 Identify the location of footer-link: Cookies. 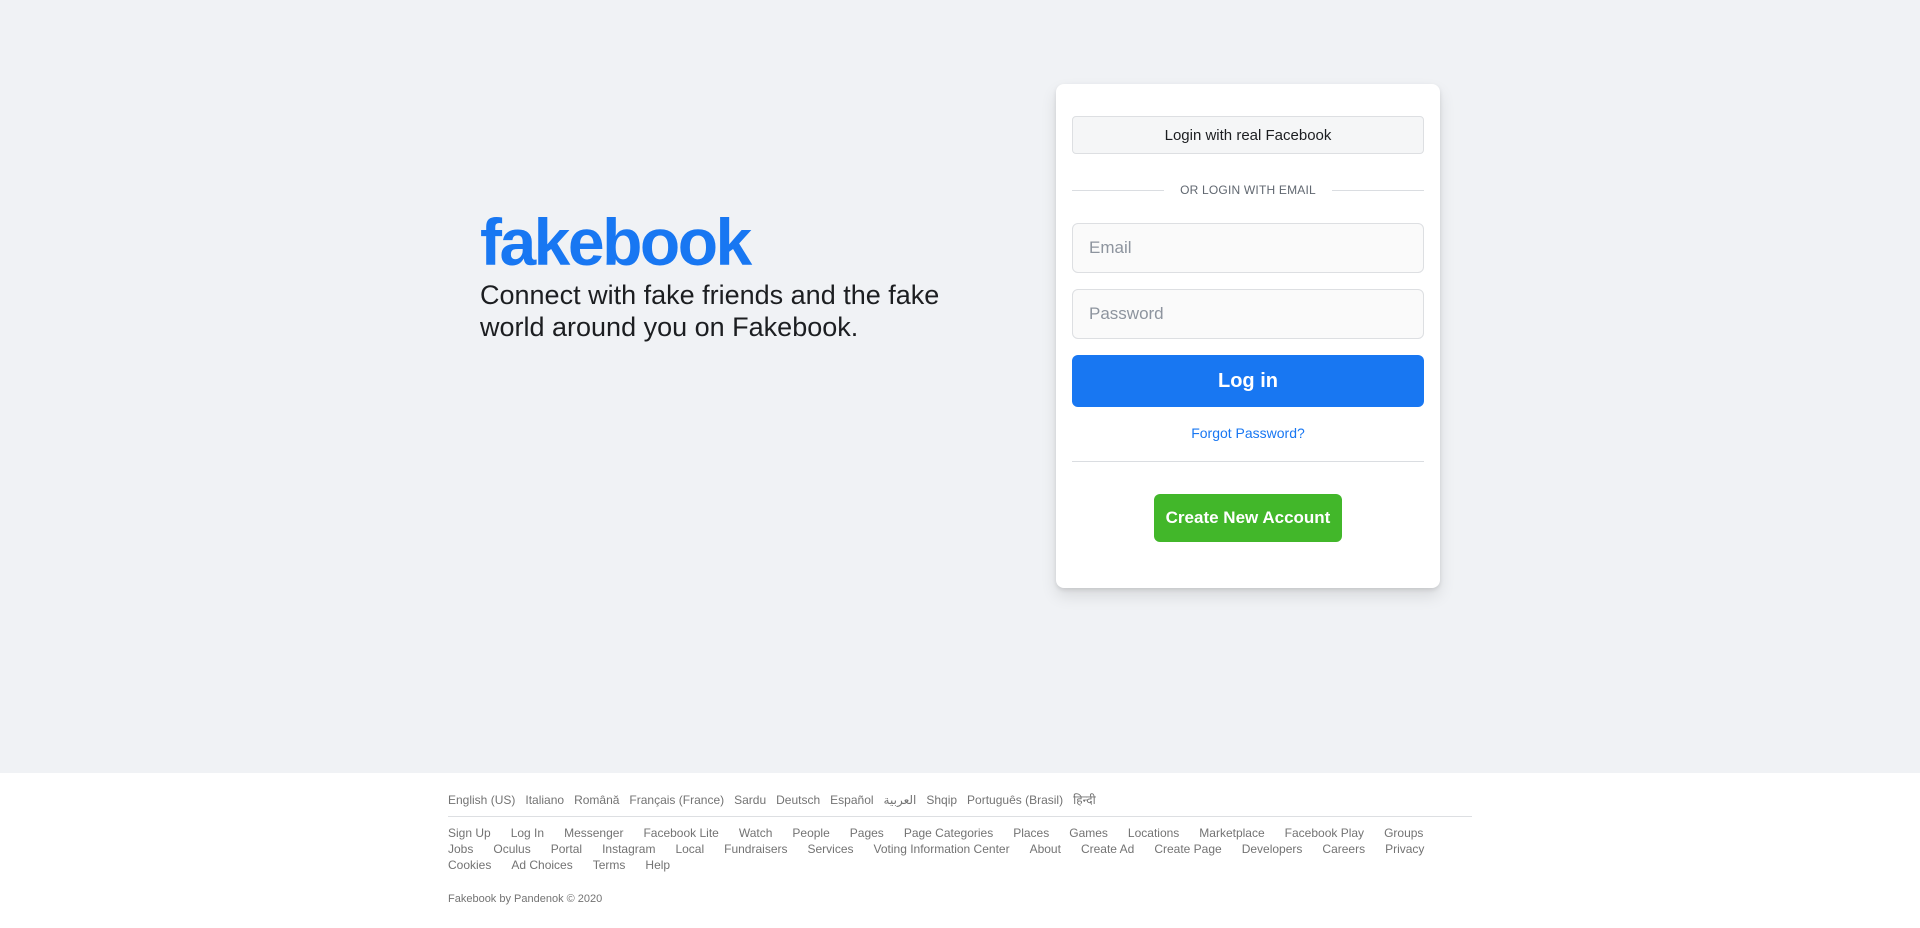
(469, 865).